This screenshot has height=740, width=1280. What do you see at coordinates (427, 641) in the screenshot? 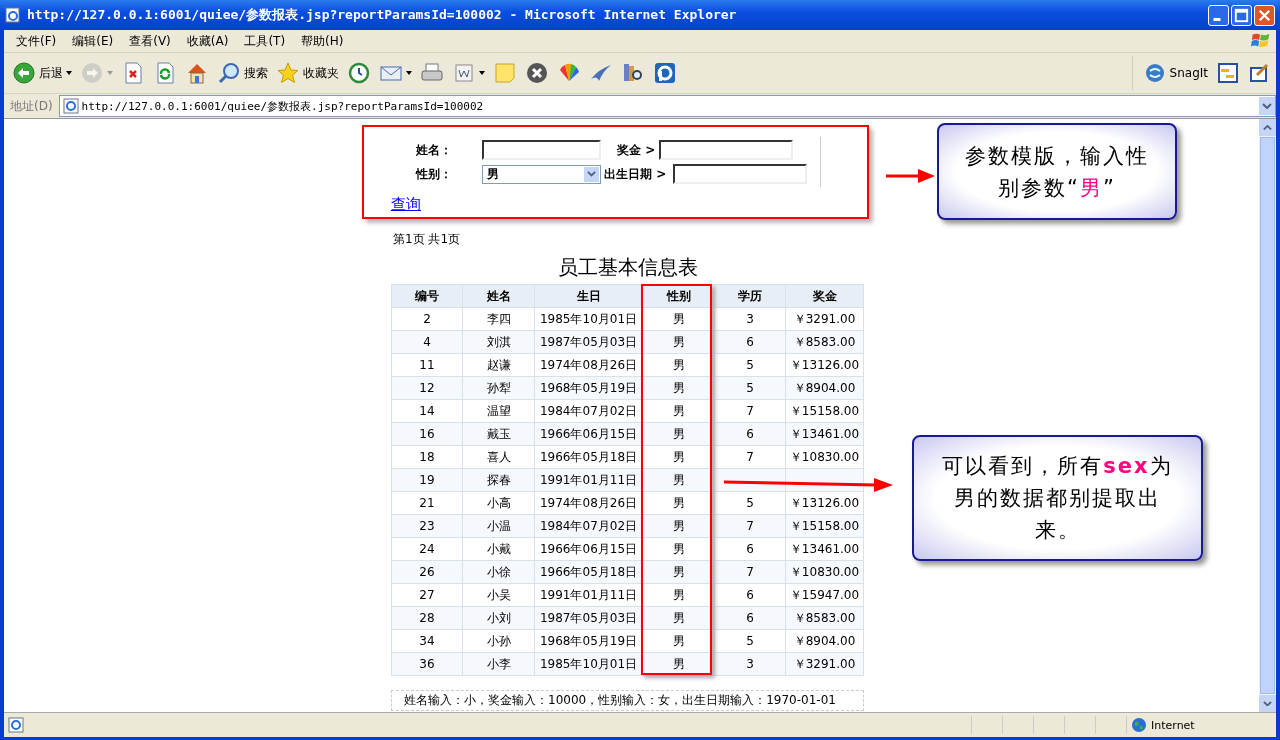
I see `table-cell: 34` at bounding box center [427, 641].